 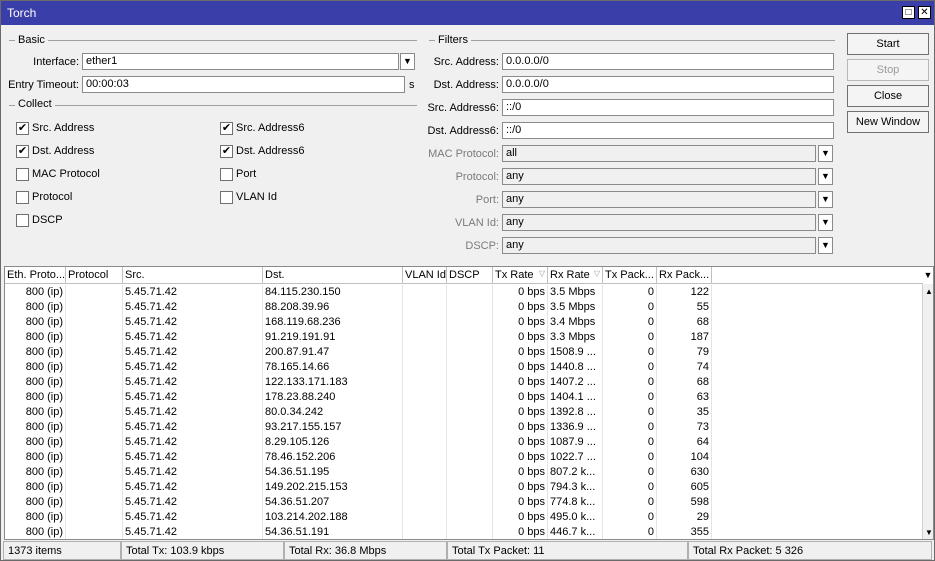 I want to click on col-vlan-id: VLAN Id, so click(x=425, y=275).